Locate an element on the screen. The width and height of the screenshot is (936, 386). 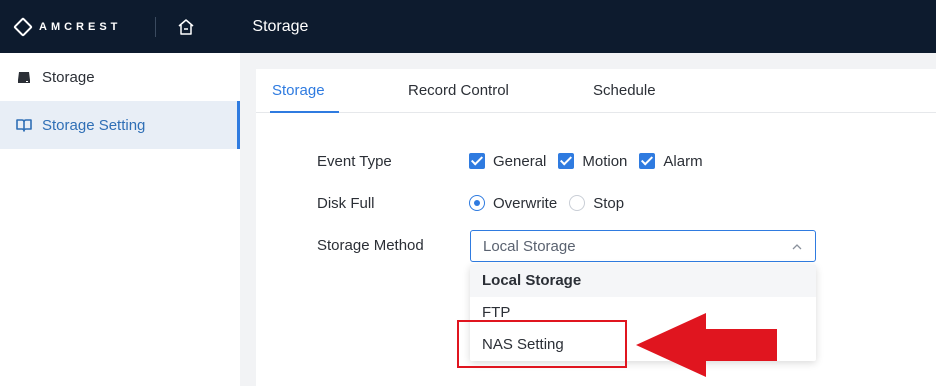
sidebar-item-storage: Storage is located at coordinates (120, 77).